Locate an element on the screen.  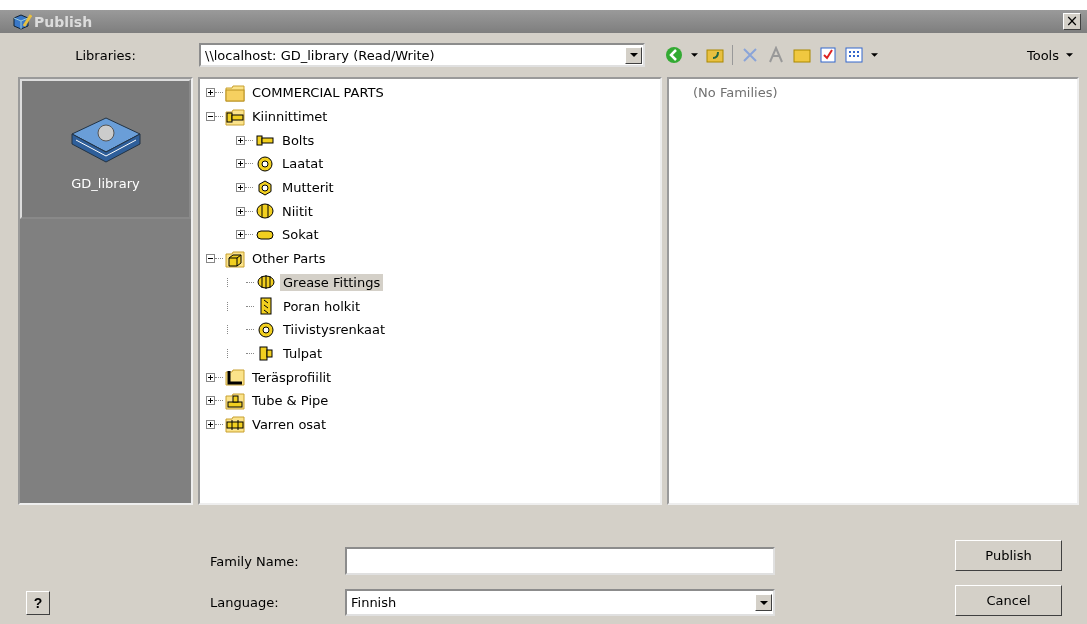
family-name-label: Family Name: is located at coordinates (255, 561).